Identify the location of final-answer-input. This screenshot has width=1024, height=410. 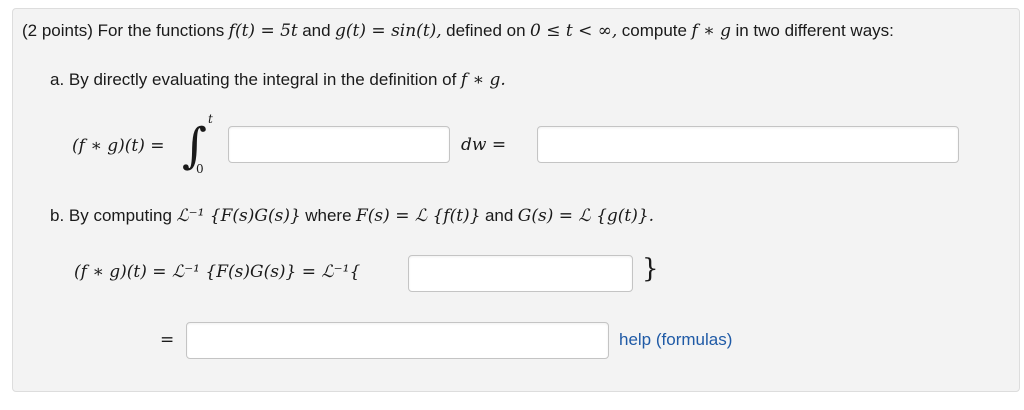
(397, 340).